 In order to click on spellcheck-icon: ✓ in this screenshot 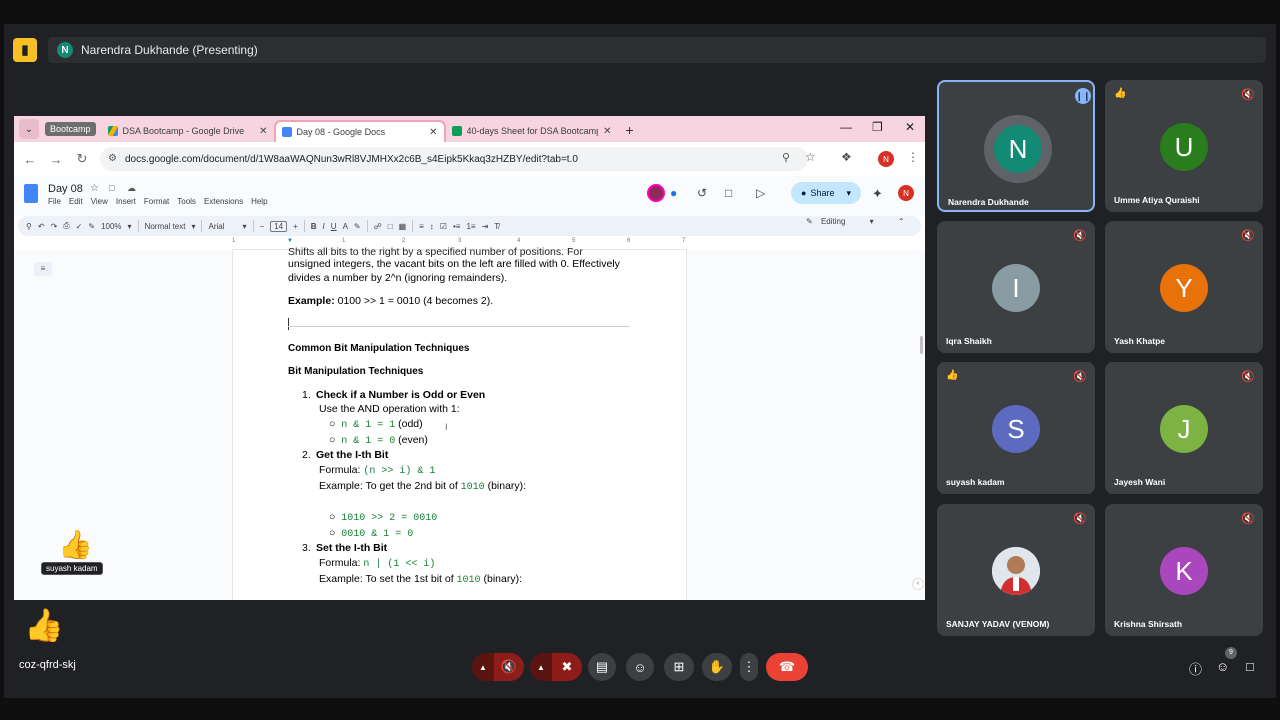, I will do `click(79, 226)`.